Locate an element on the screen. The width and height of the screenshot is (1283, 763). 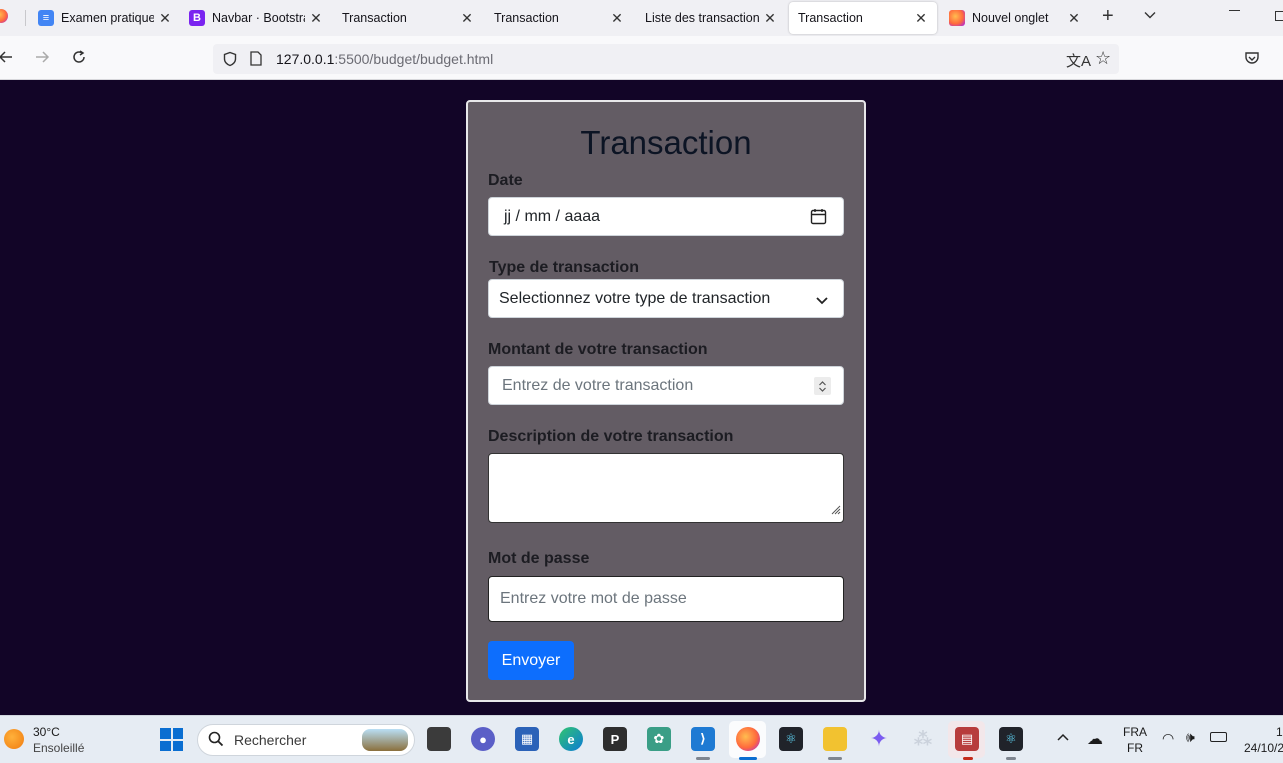
browser-navigation-bar: 127.0.0.1:5500/budget/budget.html 文A ☆ is located at coordinates (641, 58).